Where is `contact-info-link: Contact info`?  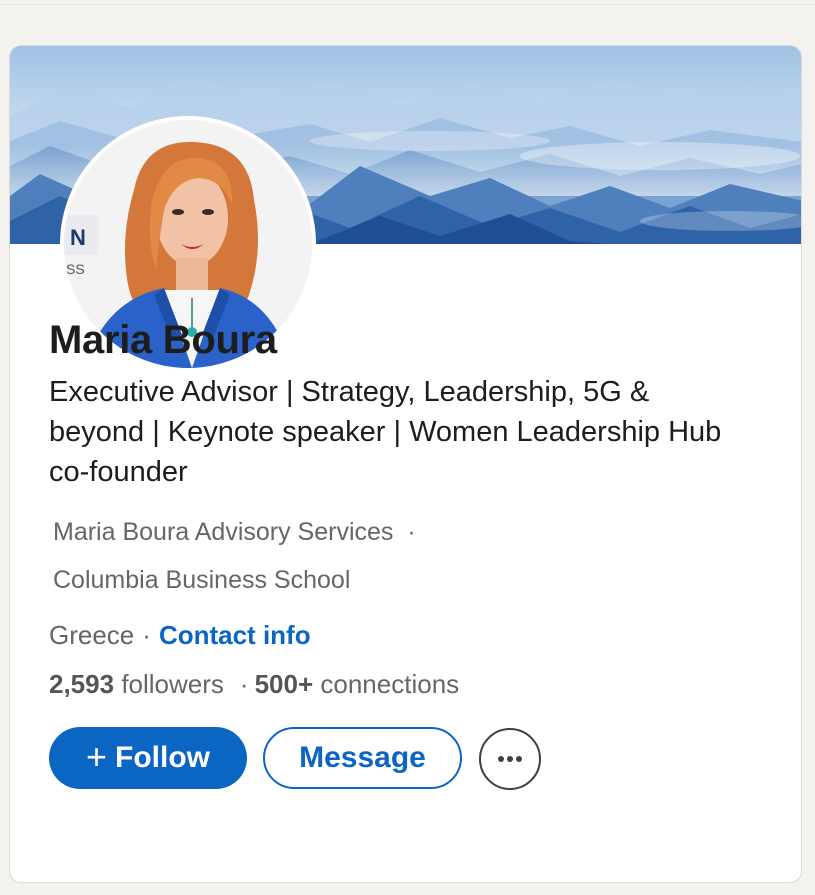 contact-info-link: Contact info is located at coordinates (235, 635).